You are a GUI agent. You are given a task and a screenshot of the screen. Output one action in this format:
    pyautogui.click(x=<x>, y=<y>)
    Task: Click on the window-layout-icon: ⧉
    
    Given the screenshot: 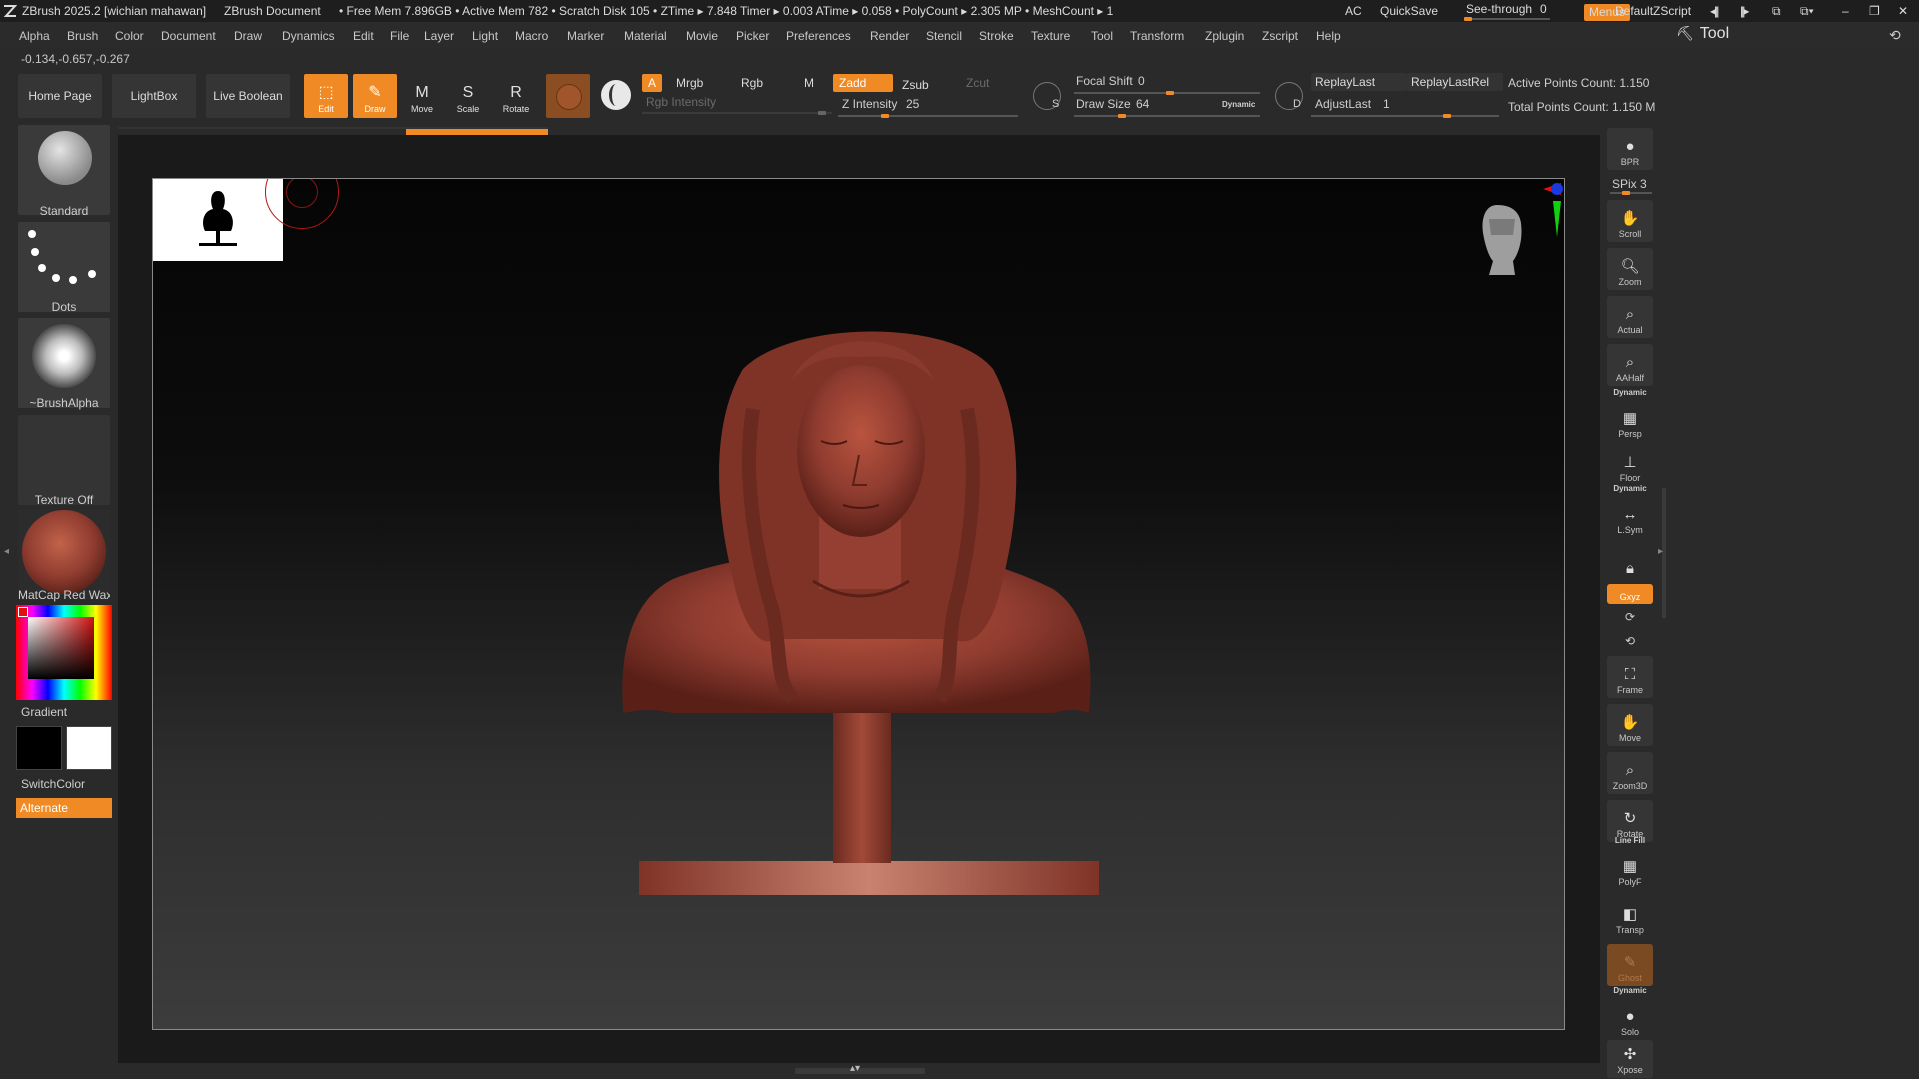 What is the action you would take?
    pyautogui.click(x=1776, y=11)
    